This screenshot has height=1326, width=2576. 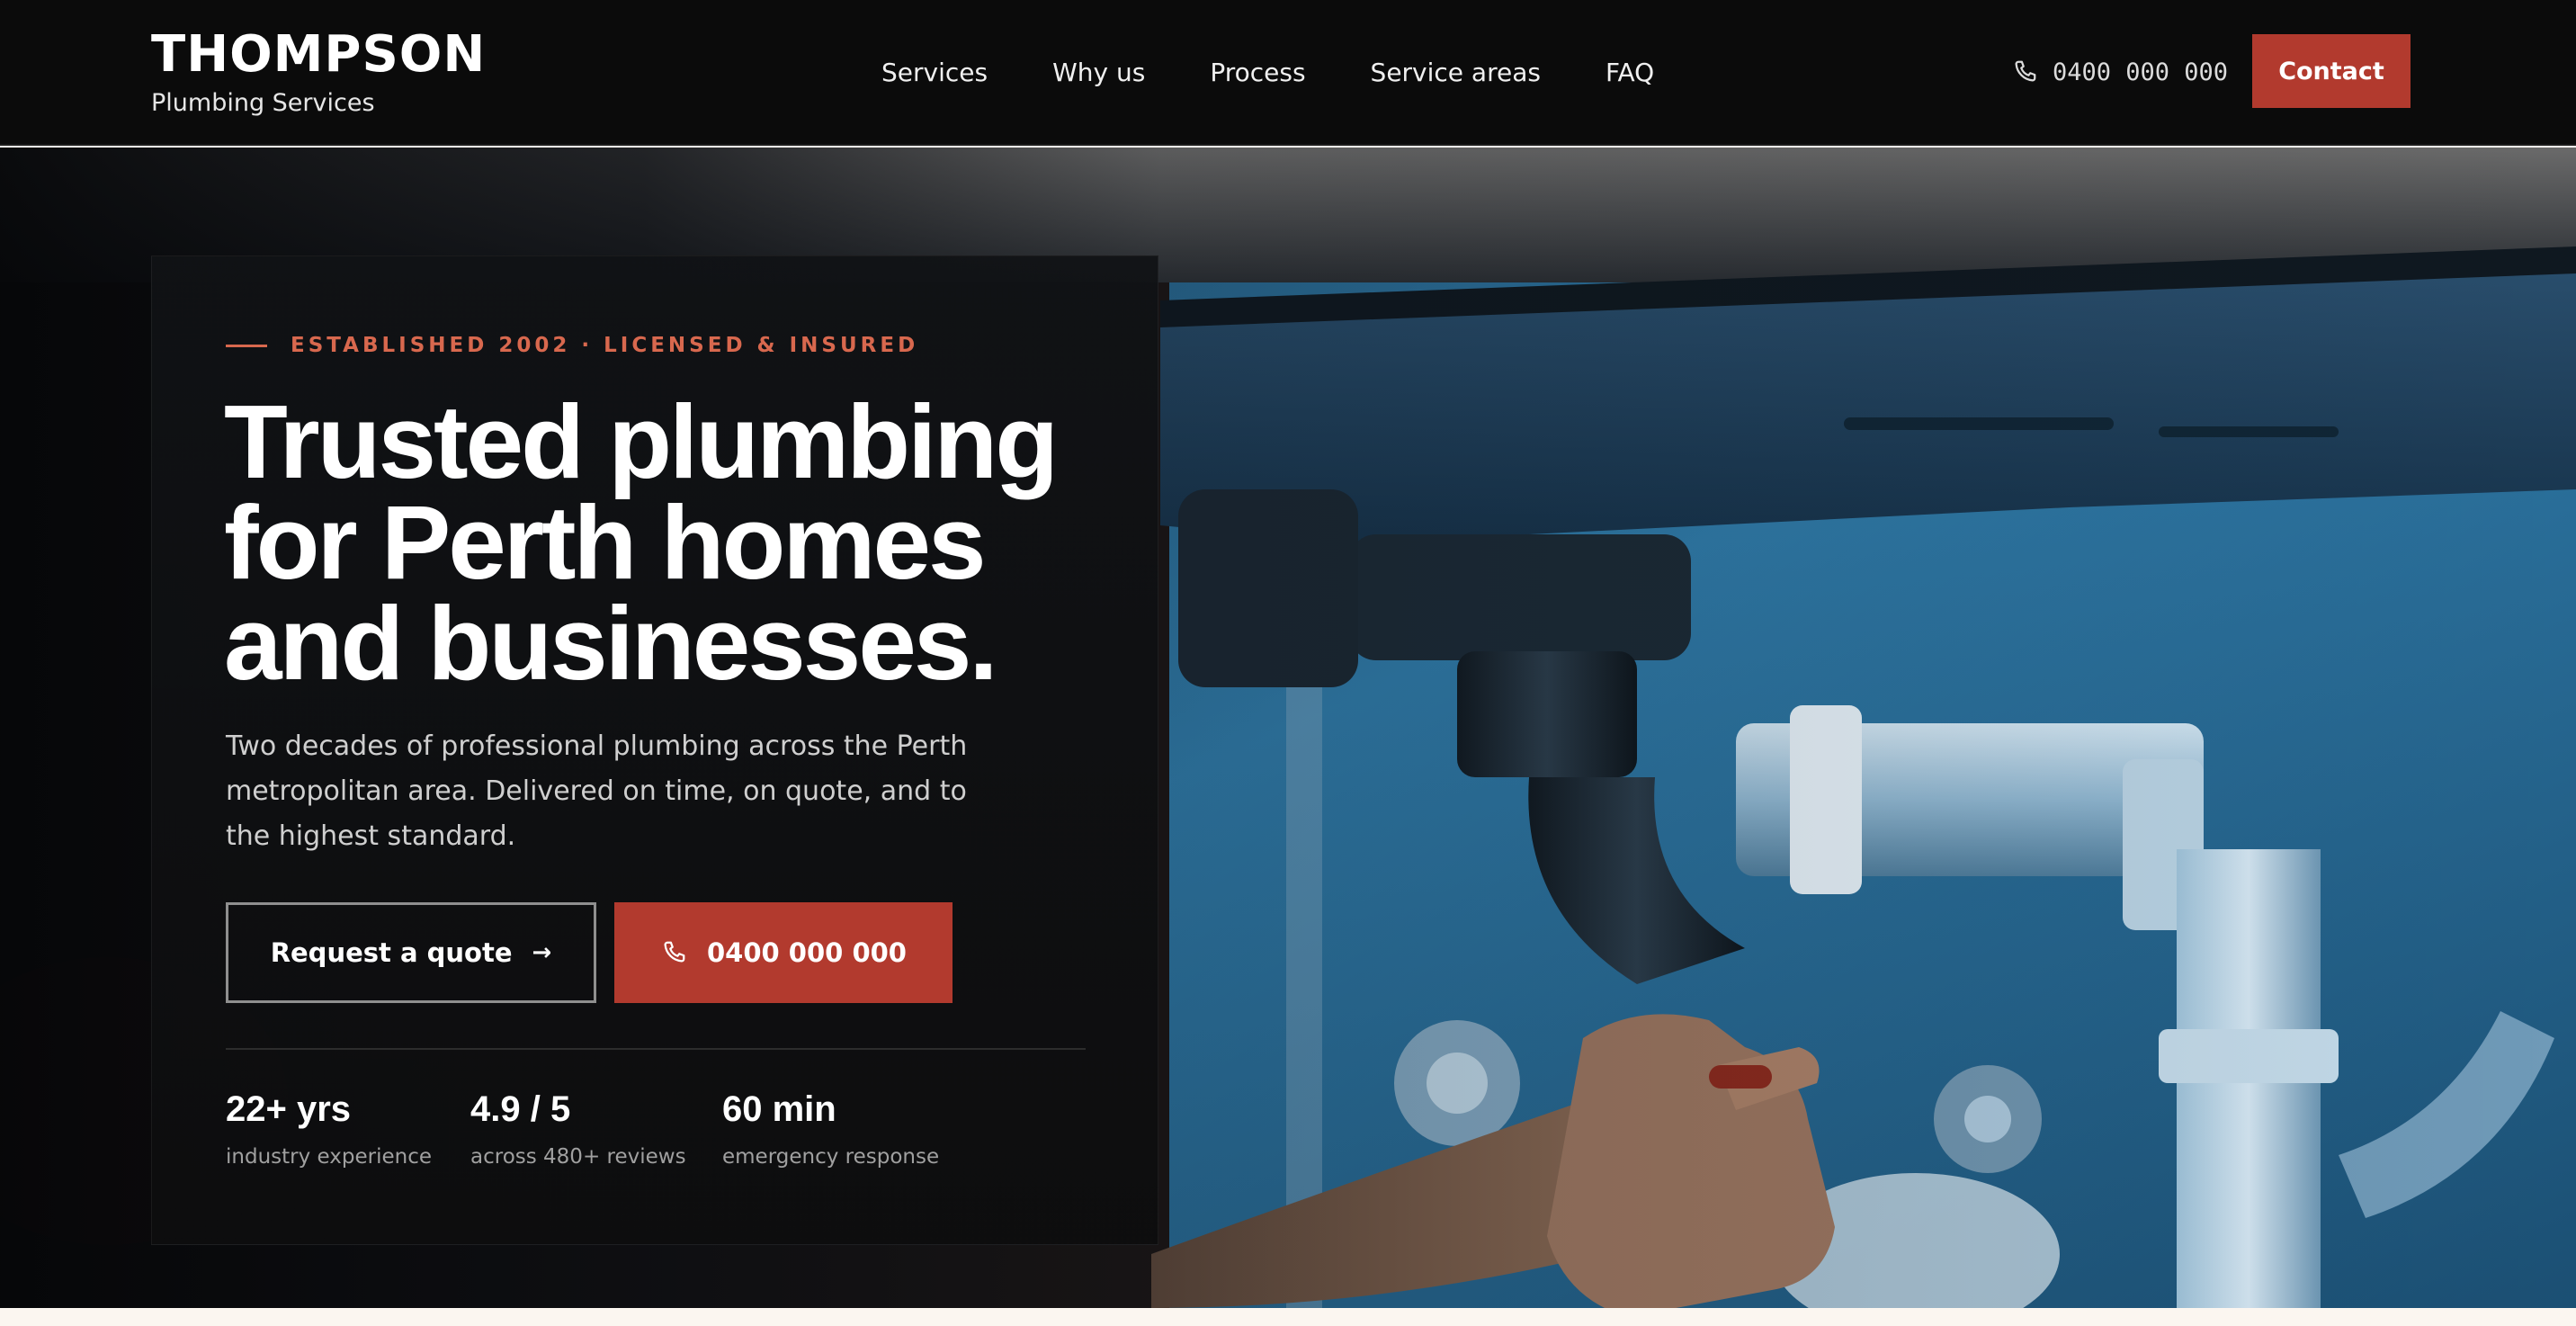 What do you see at coordinates (578, 1157) in the screenshot?
I see `stat-label: across 480+ reviews` at bounding box center [578, 1157].